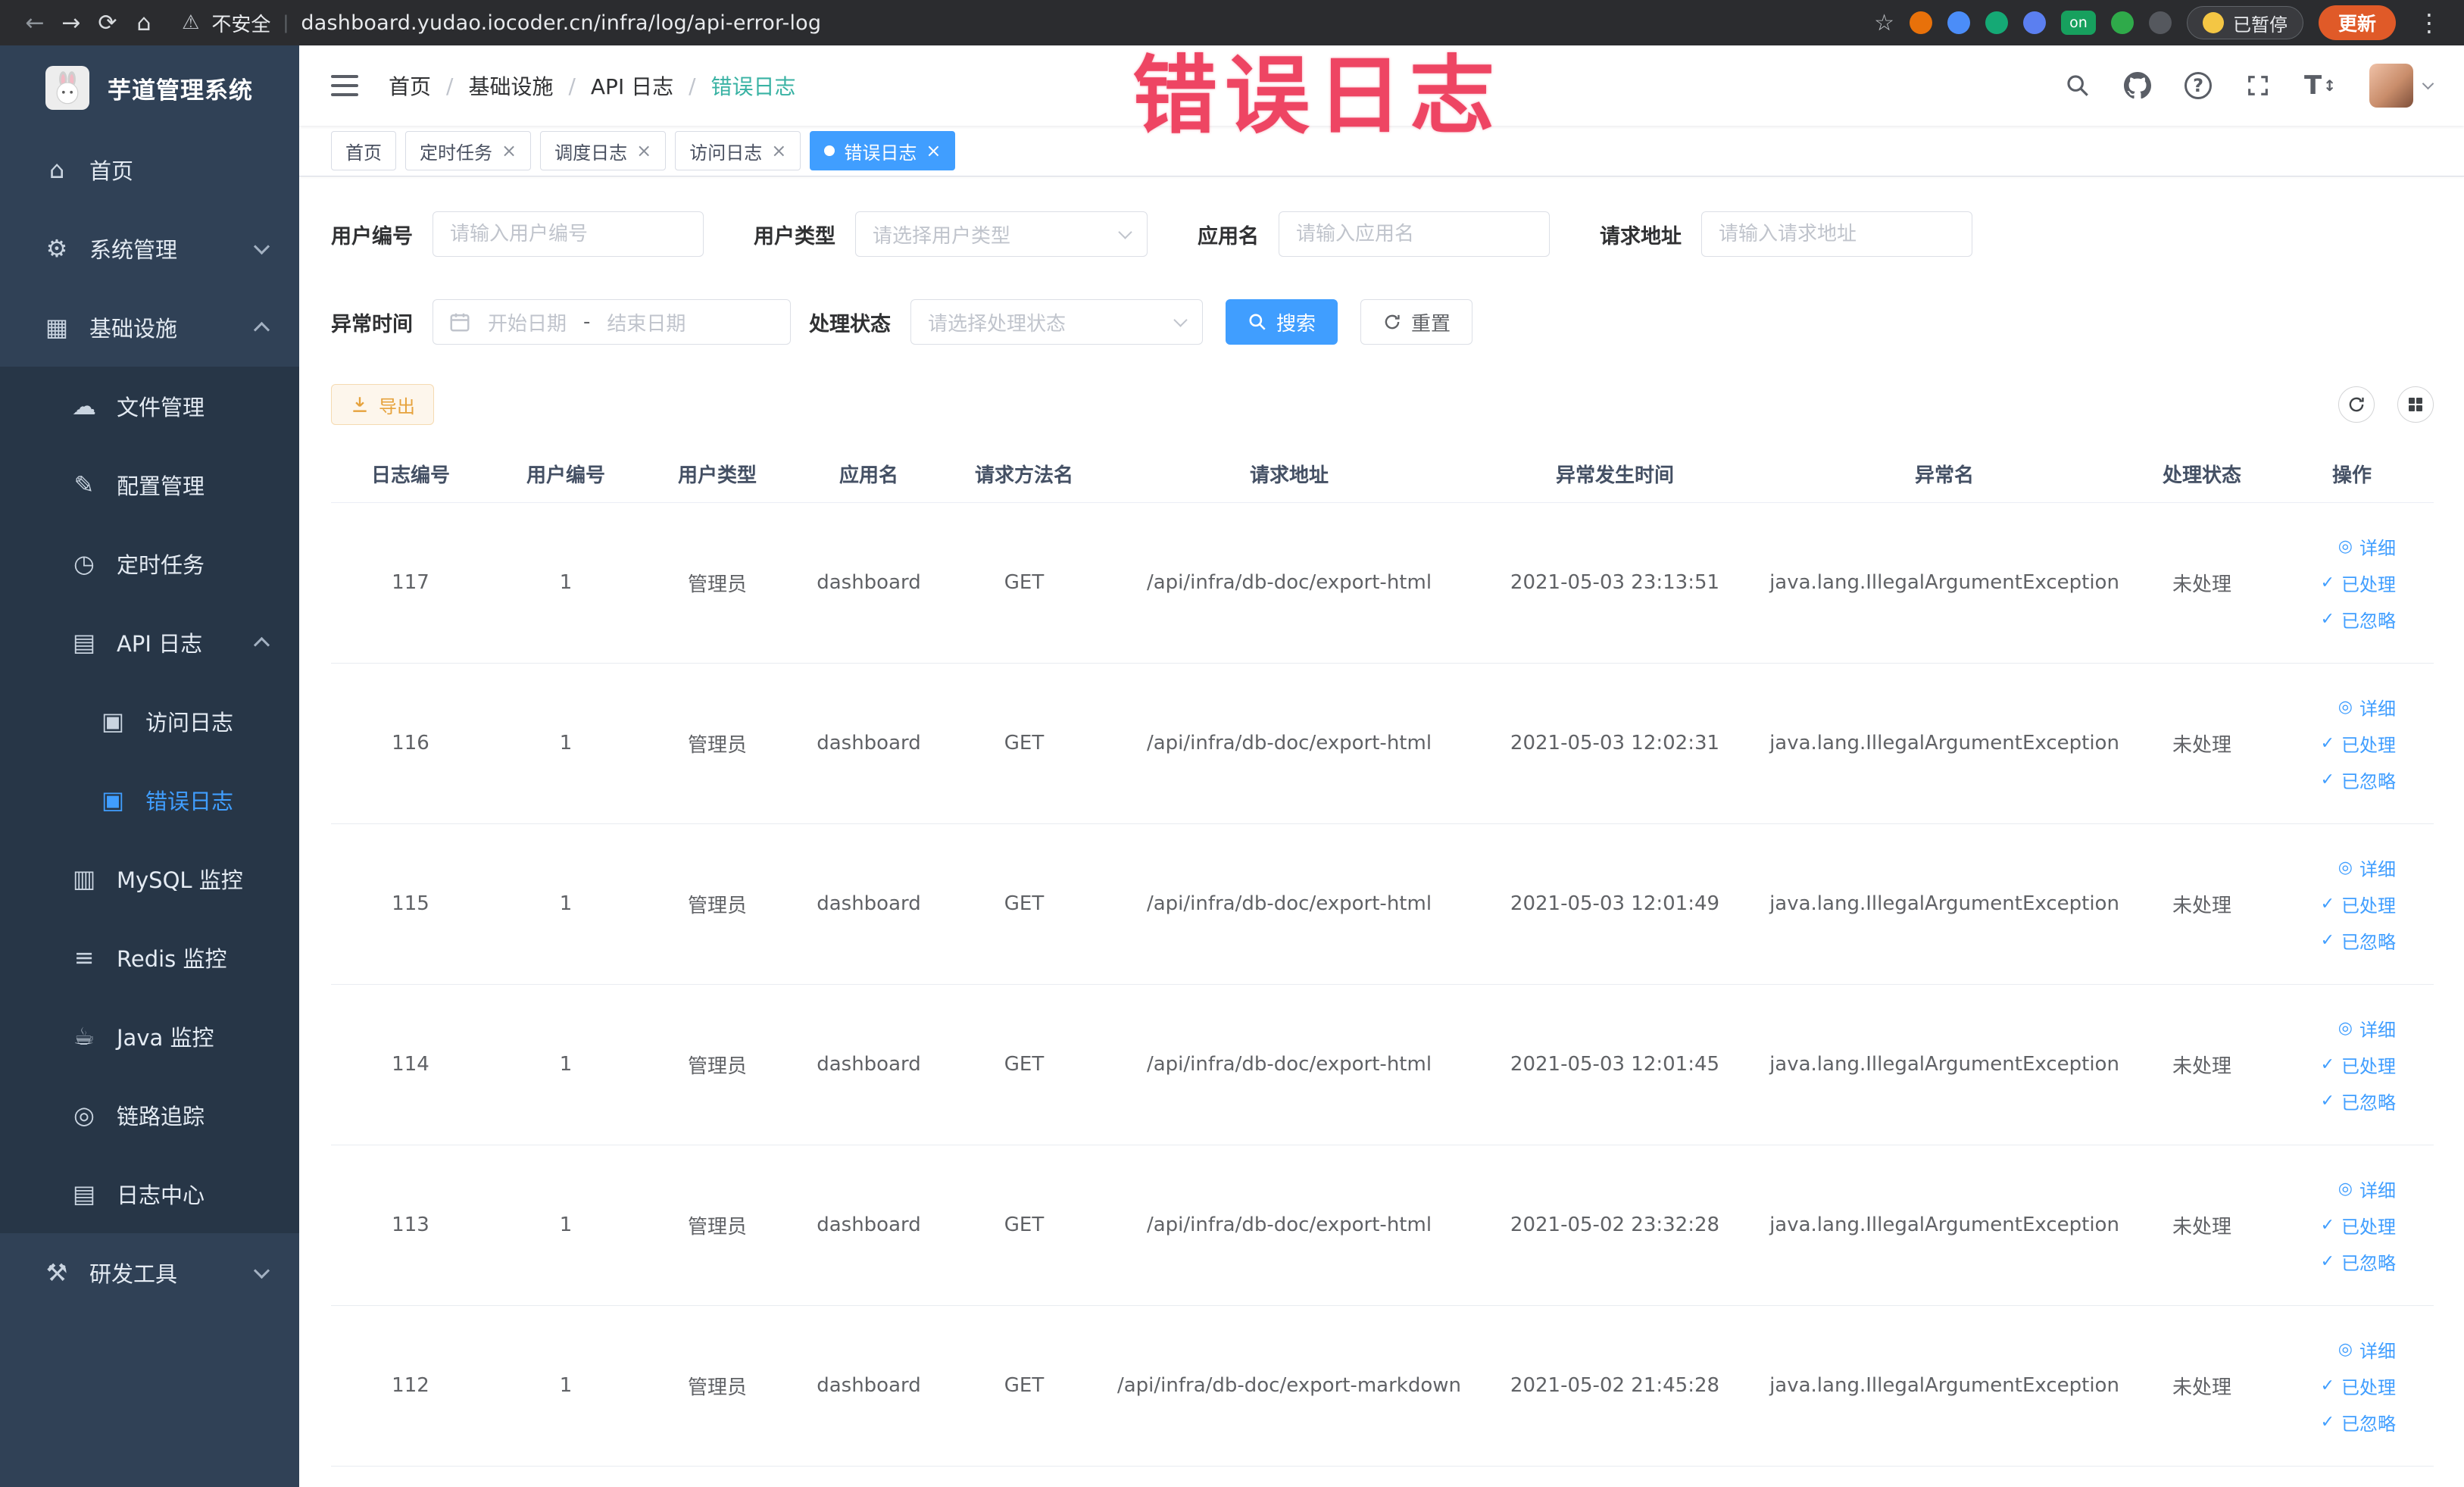 The height and width of the screenshot is (1487, 2464). What do you see at coordinates (738, 150) in the screenshot?
I see `tab-access-log: 访问日志 ×` at bounding box center [738, 150].